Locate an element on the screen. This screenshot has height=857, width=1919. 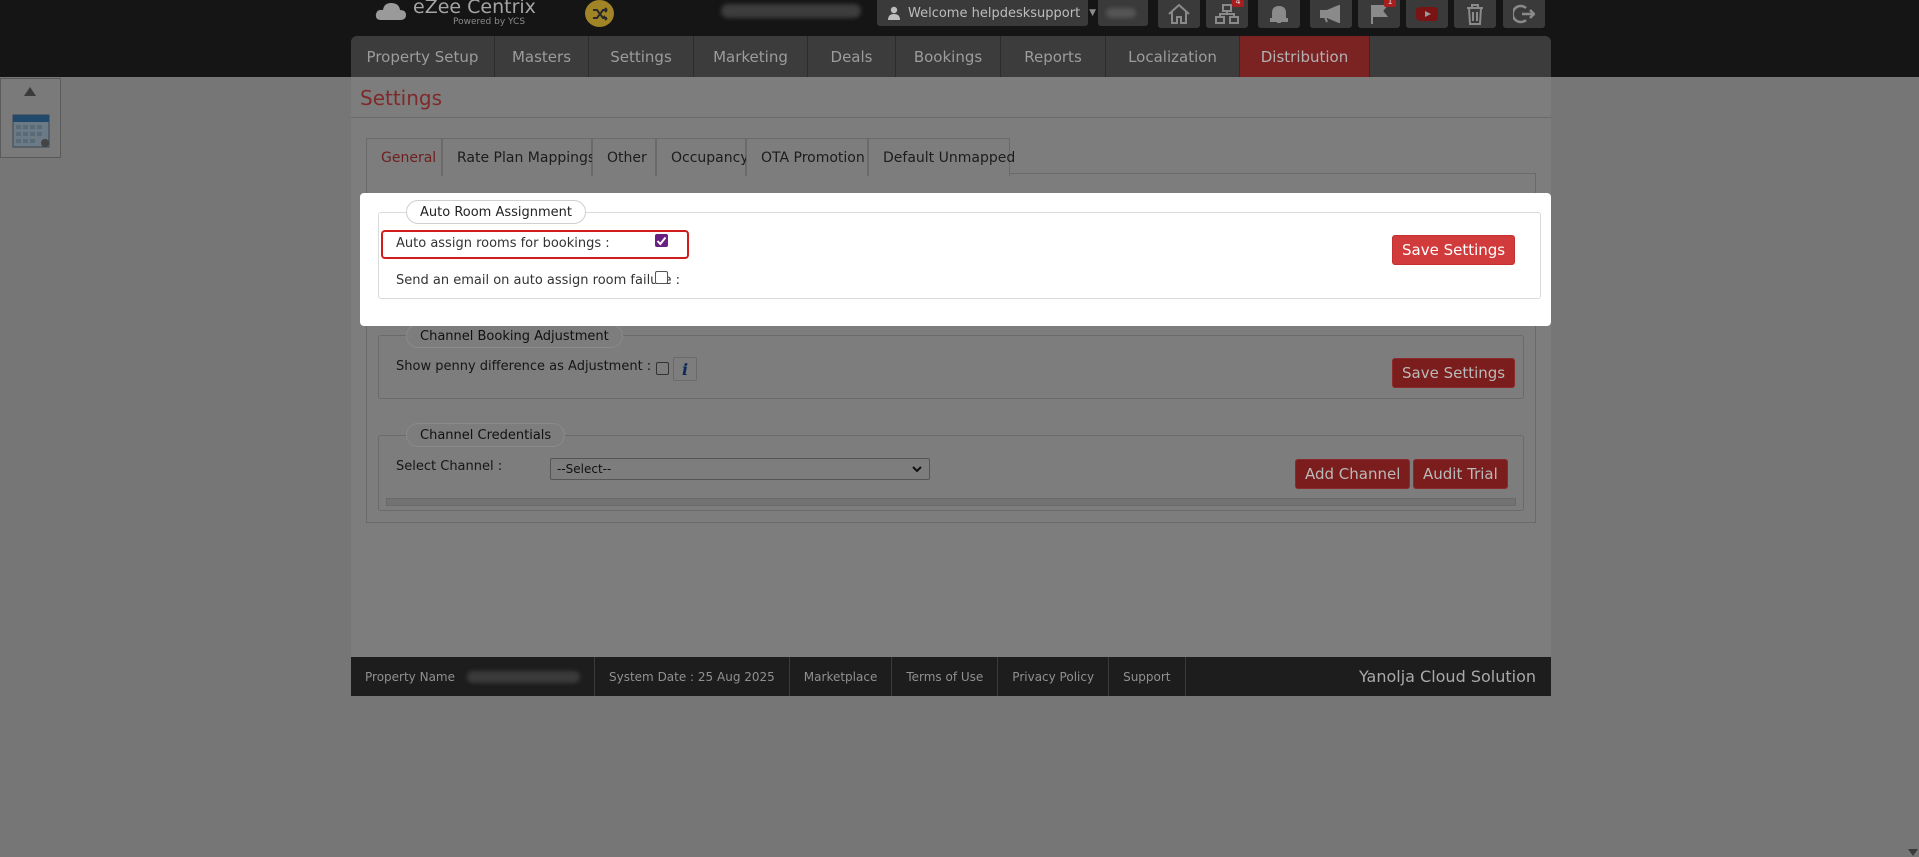
notifications-button is located at coordinates (1279, 14).